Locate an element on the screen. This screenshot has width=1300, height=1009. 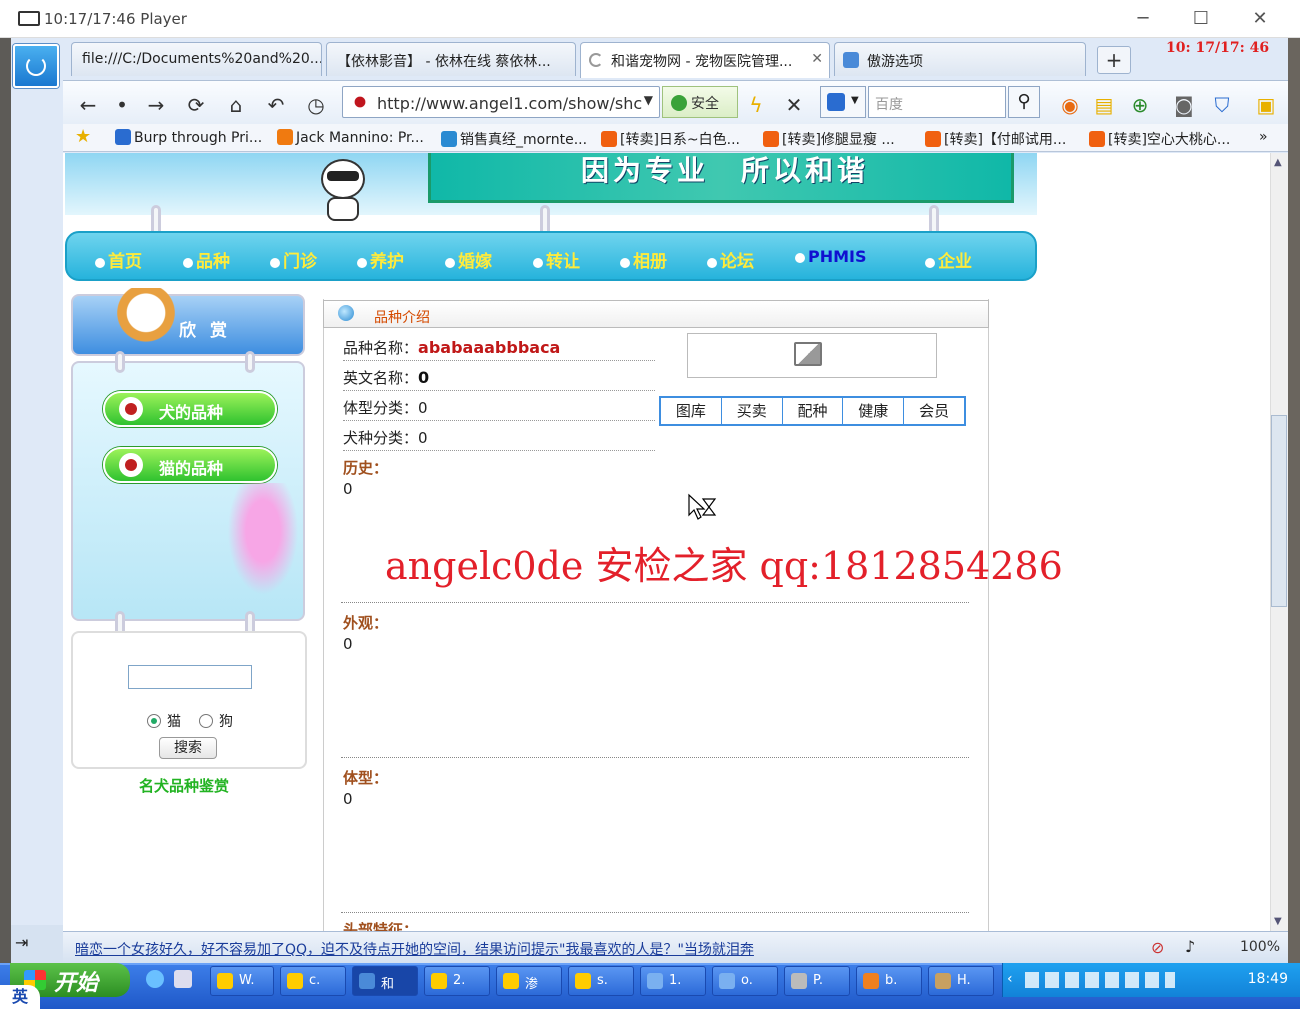
menu-care: 养护 is located at coordinates (380, 259).